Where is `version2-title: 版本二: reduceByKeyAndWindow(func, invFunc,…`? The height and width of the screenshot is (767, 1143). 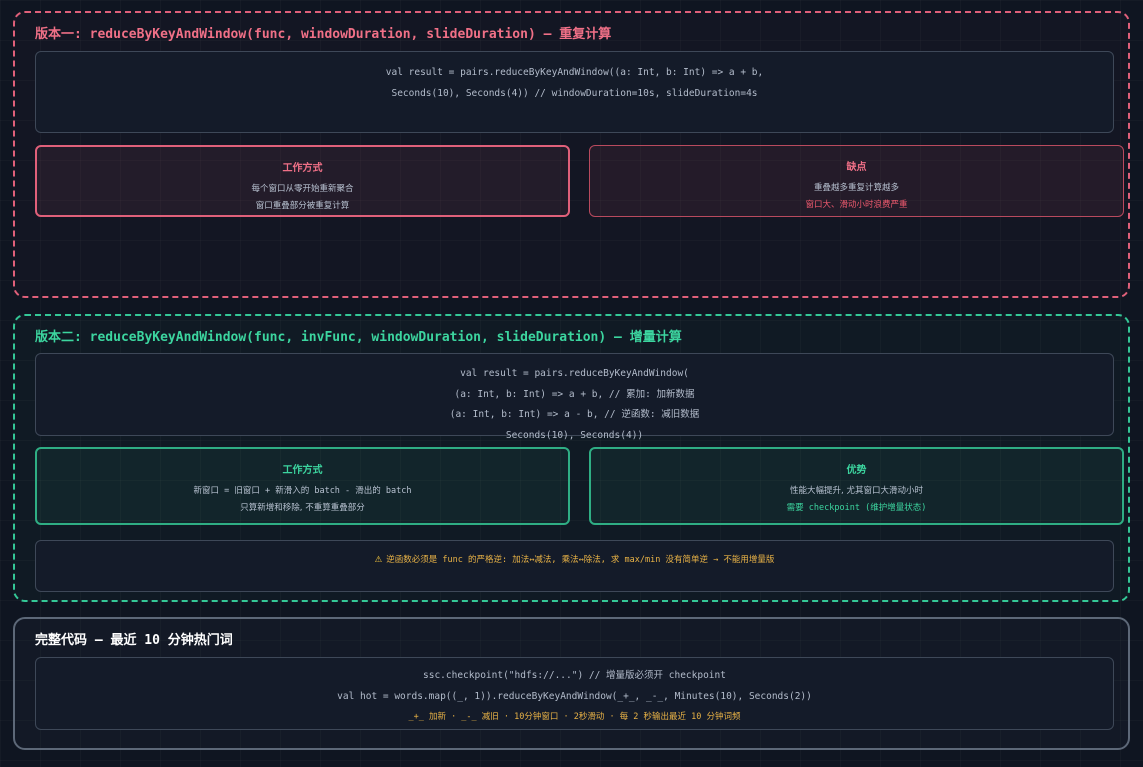
version2-title: 版本二: reduceByKeyAndWindow(func, invFunc,… is located at coordinates (358, 337).